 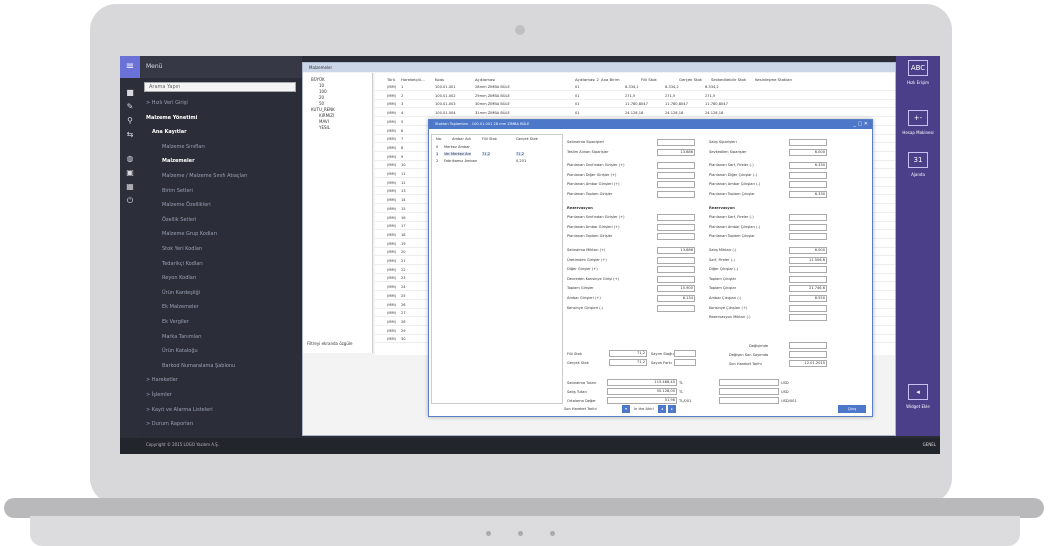 What do you see at coordinates (676, 298) in the screenshot?
I see `field-value: 8.134` at bounding box center [676, 298].